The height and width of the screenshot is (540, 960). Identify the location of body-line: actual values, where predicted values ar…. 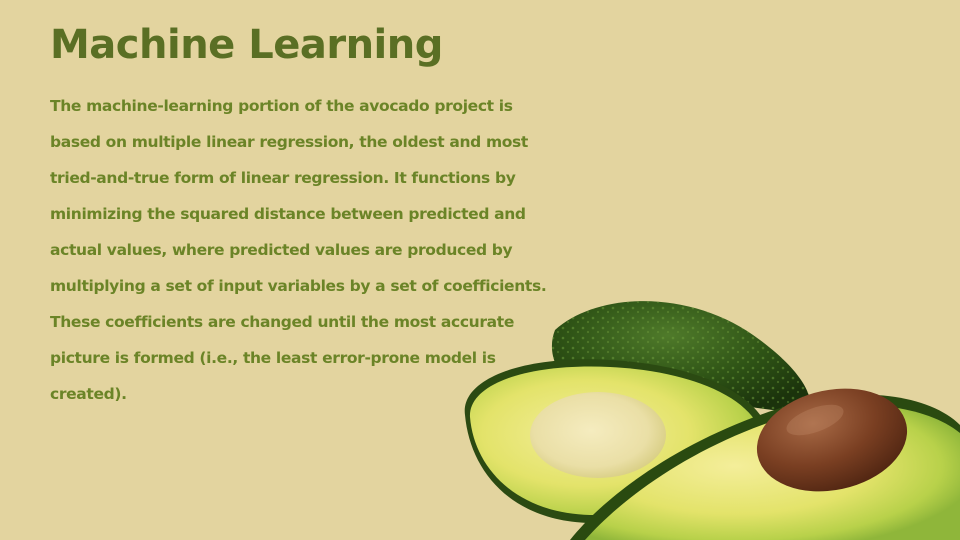
(281, 250).